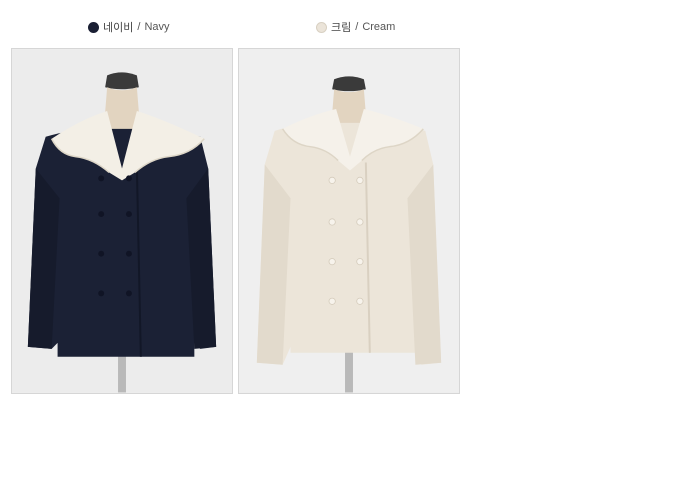 The image size is (700, 483). I want to click on color-name-korean: 네이비, so click(118, 28).